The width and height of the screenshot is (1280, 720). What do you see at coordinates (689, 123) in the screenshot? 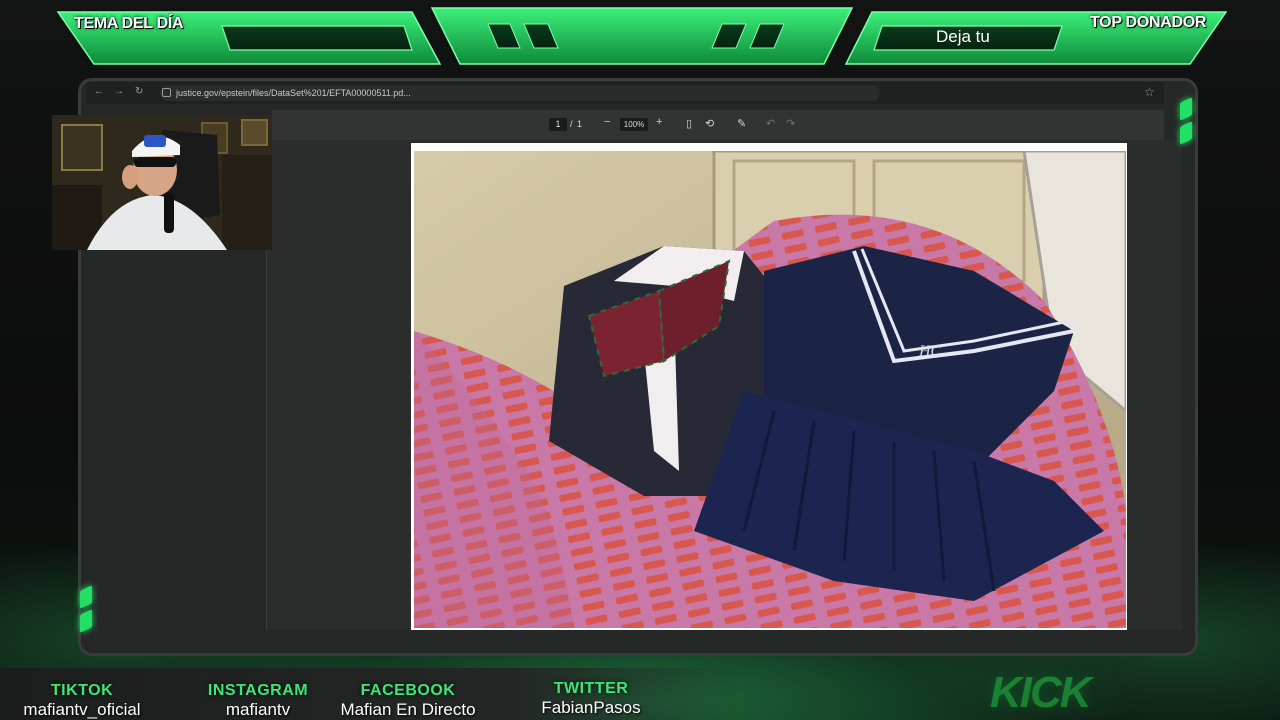
I see `fit-page-icon: ▯` at bounding box center [689, 123].